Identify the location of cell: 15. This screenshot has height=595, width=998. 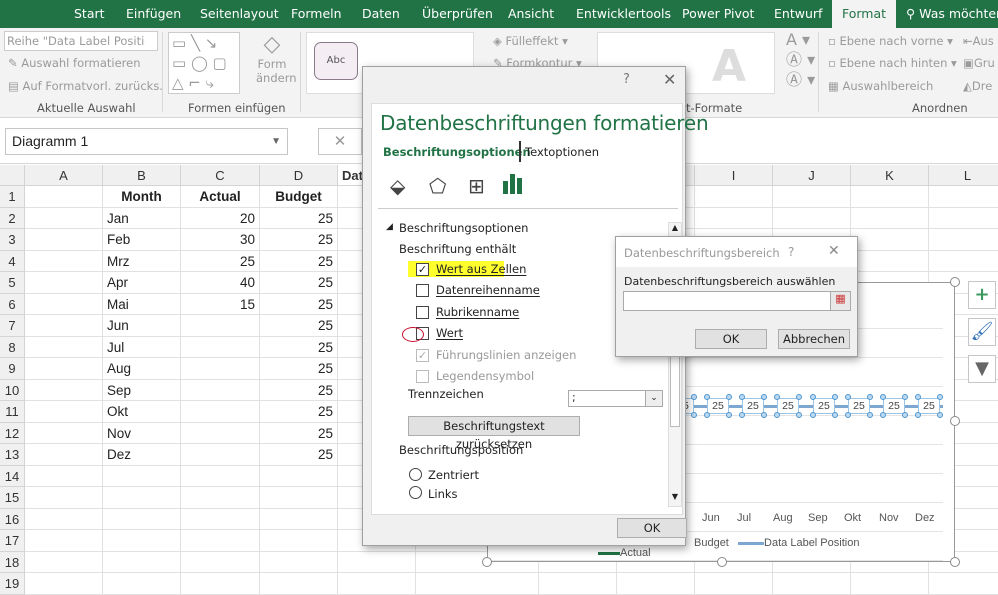
(220, 304).